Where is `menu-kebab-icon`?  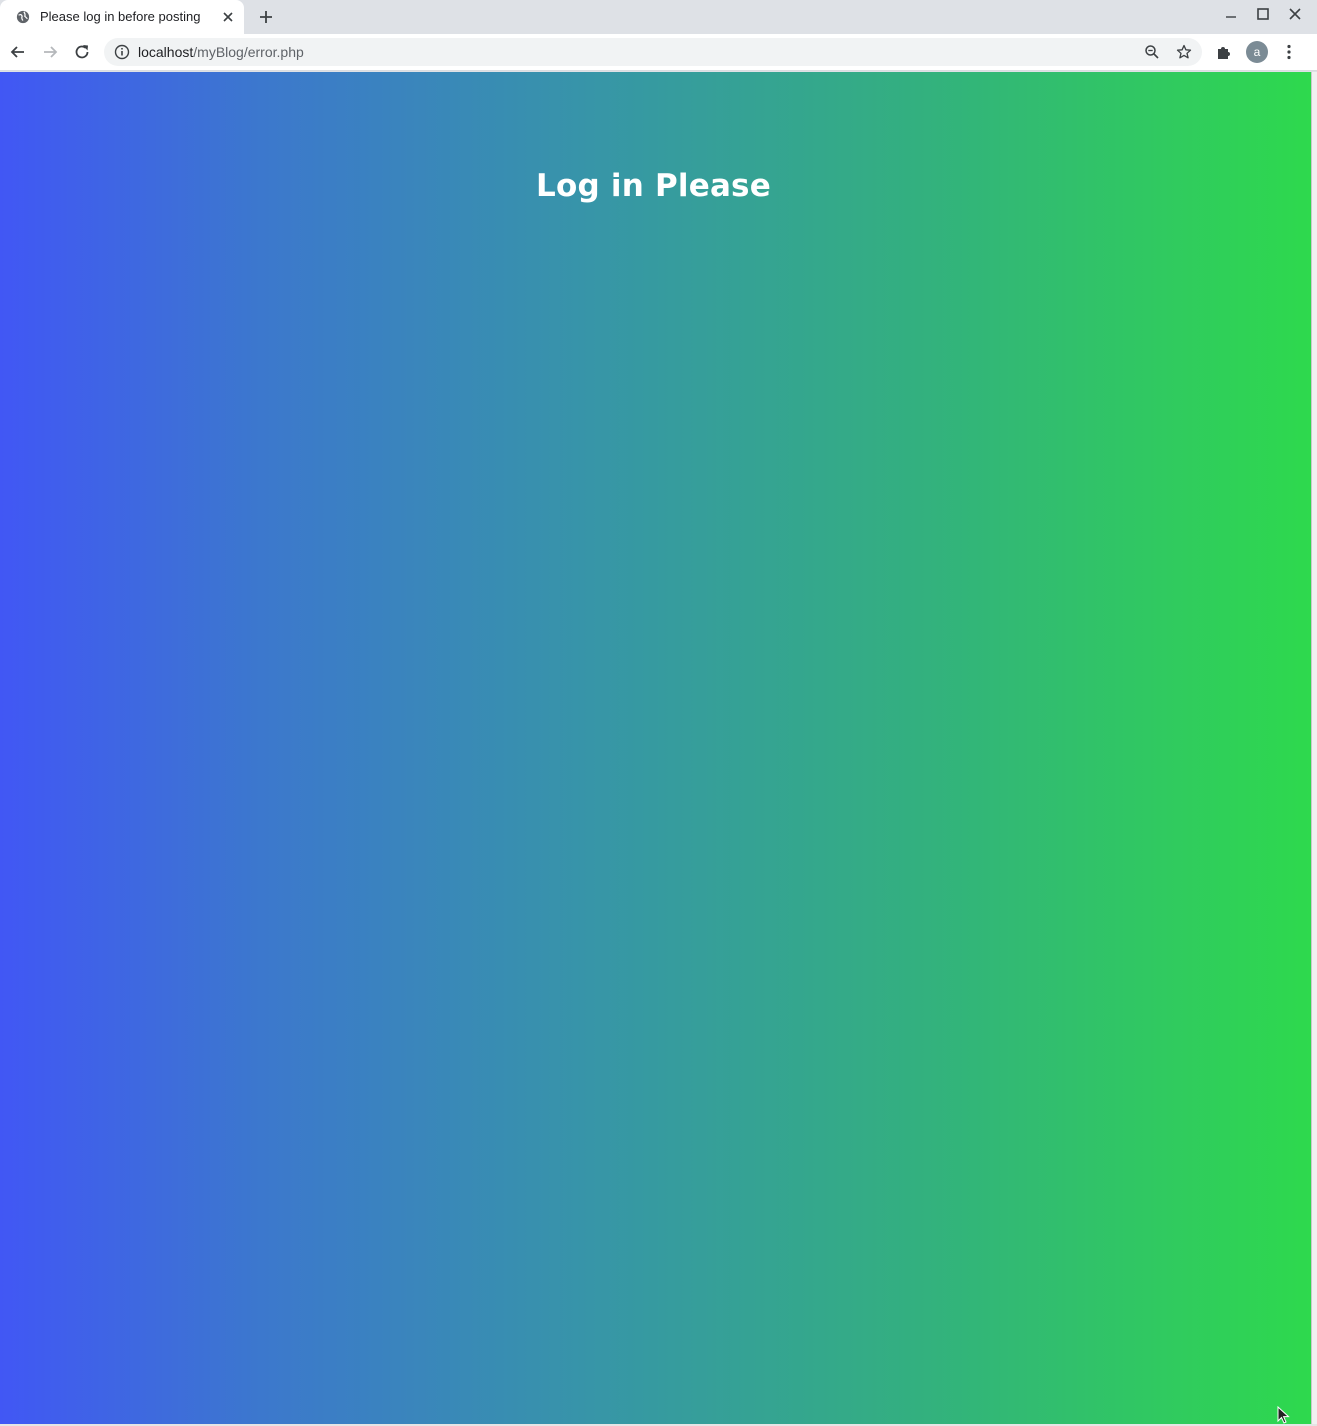 menu-kebab-icon is located at coordinates (1289, 52).